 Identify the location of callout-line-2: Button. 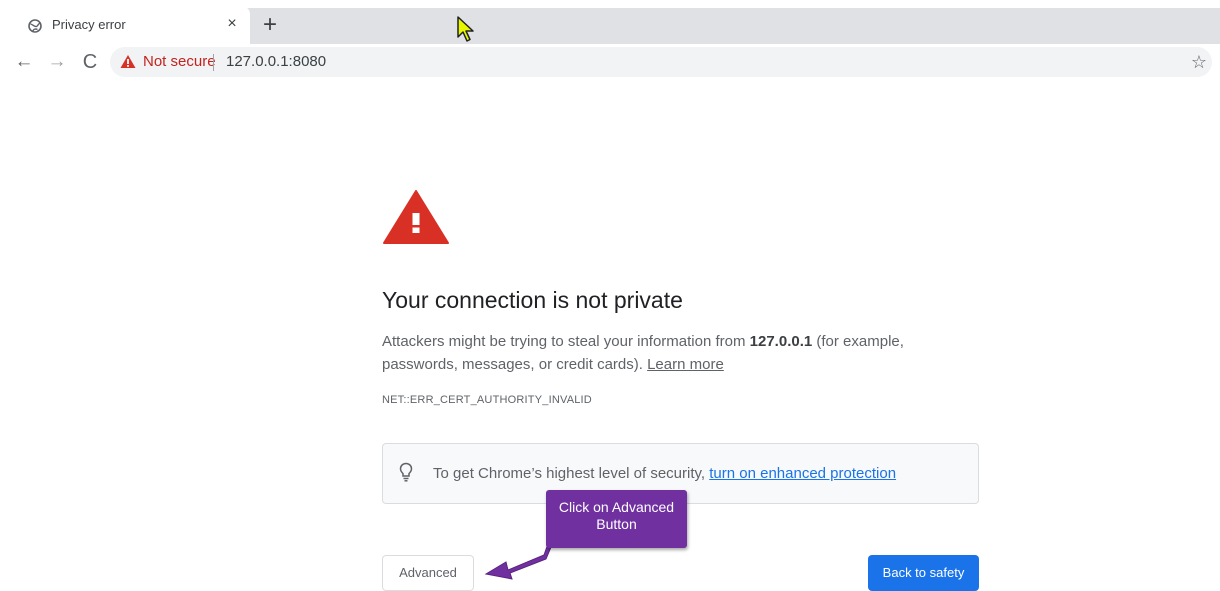
(616, 524).